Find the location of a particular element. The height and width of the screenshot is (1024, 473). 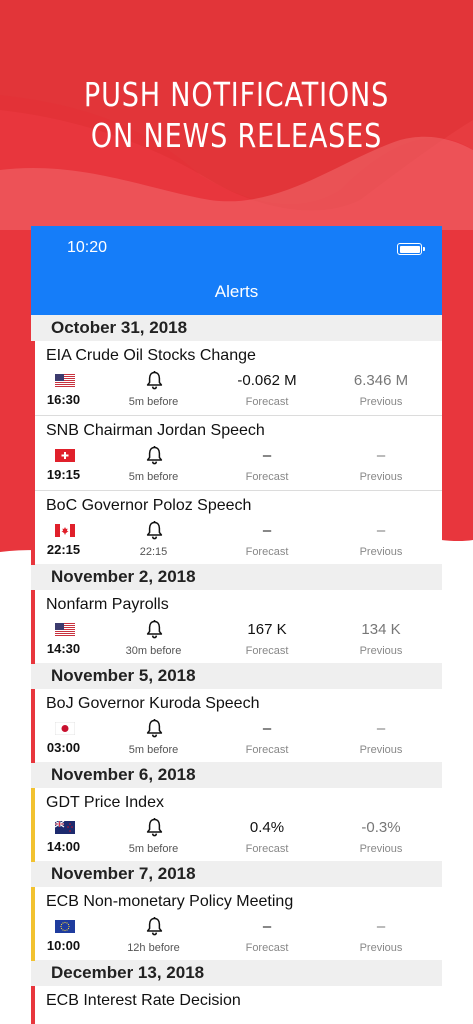

forecast-value: 167 K is located at coordinates (267, 629).